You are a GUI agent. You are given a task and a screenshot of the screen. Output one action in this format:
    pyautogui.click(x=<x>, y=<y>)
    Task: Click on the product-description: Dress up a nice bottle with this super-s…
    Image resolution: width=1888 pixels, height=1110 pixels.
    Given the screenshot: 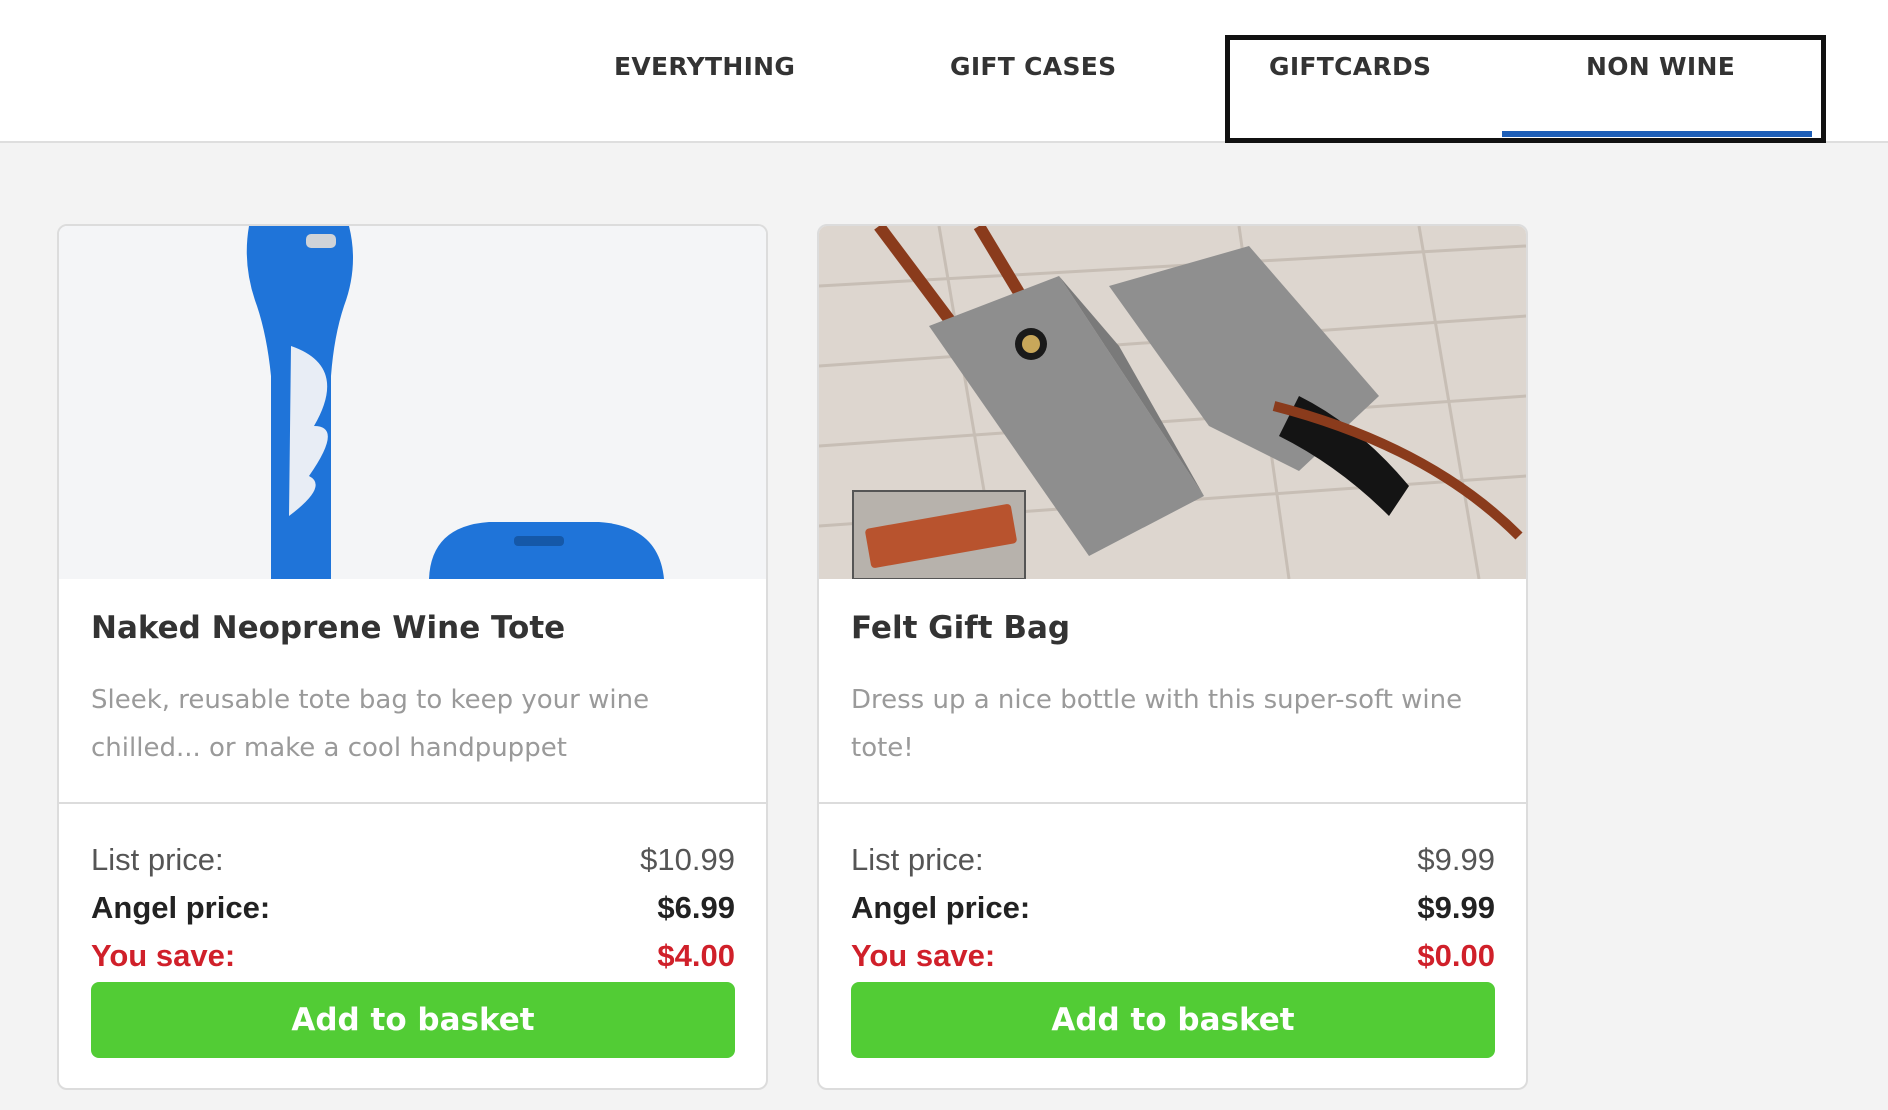 What is the action you would take?
    pyautogui.click(x=1157, y=724)
    